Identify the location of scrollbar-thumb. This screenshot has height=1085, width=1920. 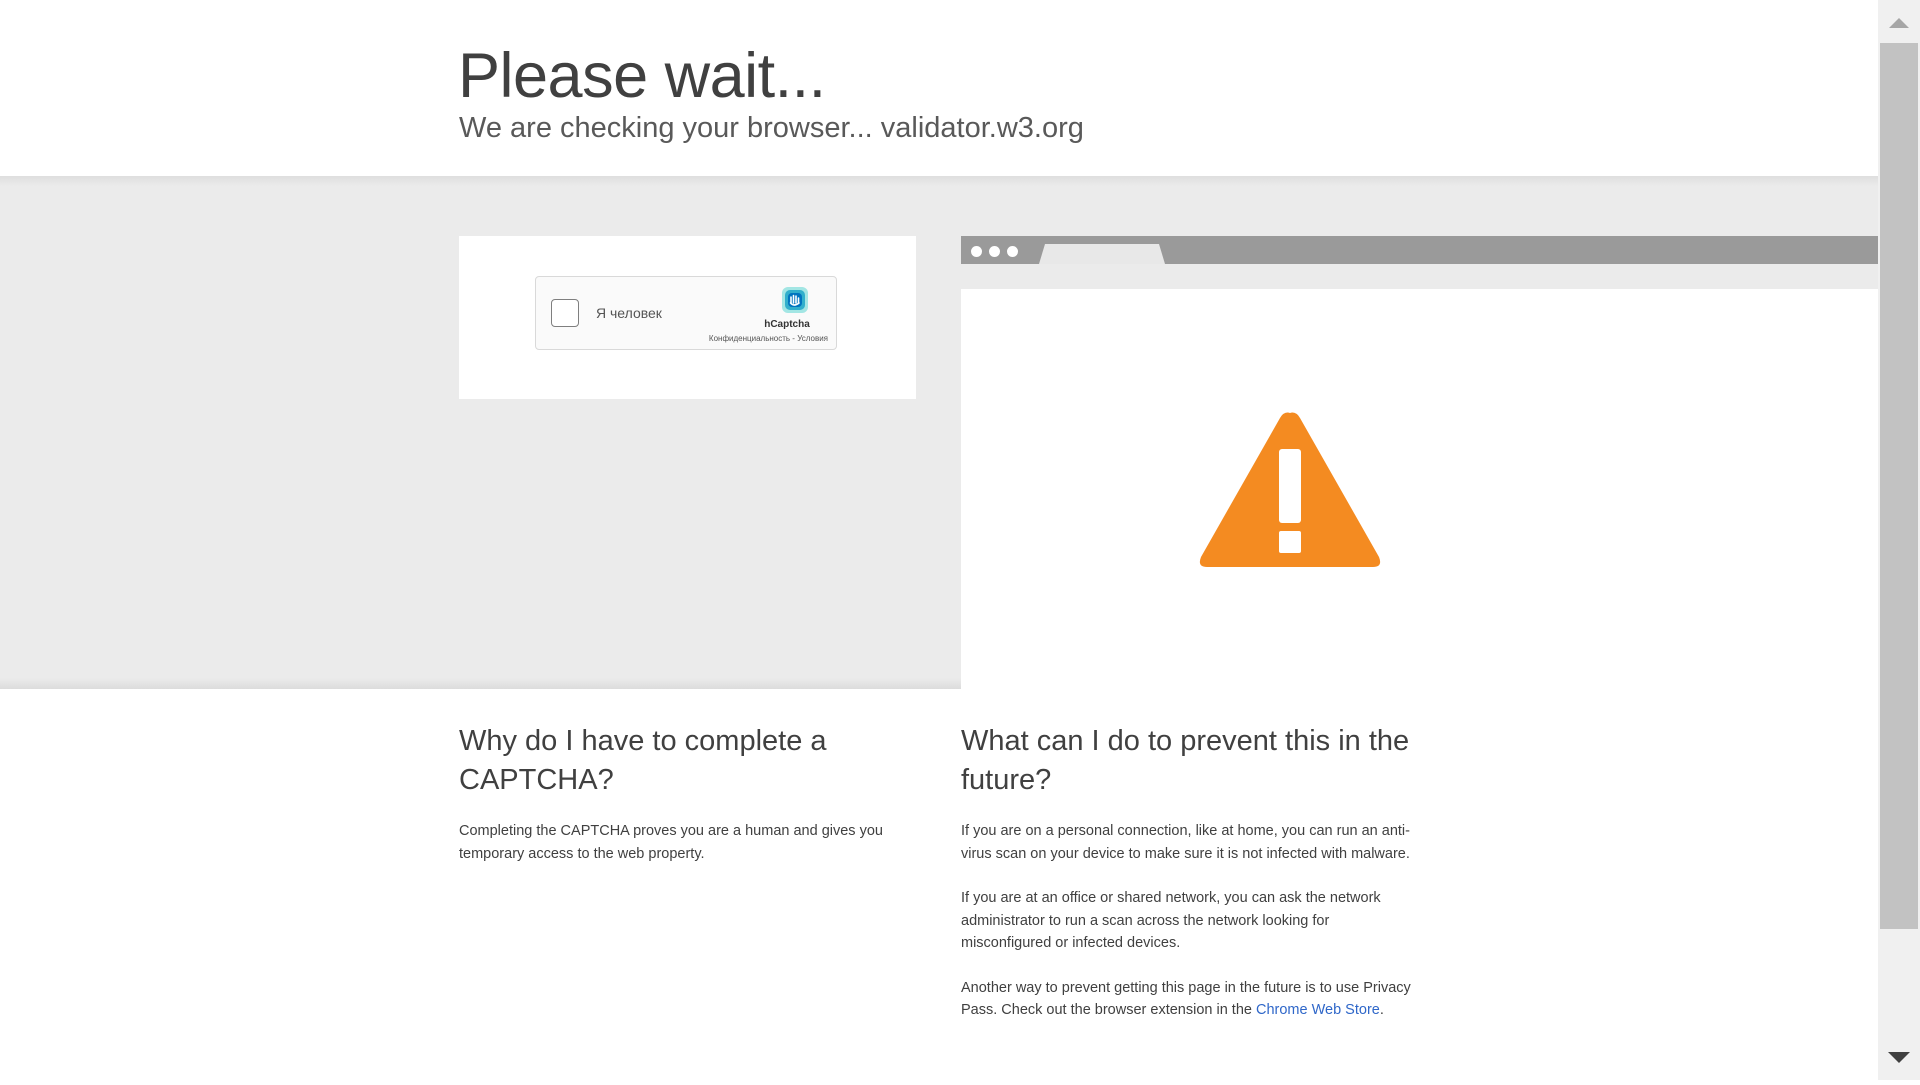
(1899, 486).